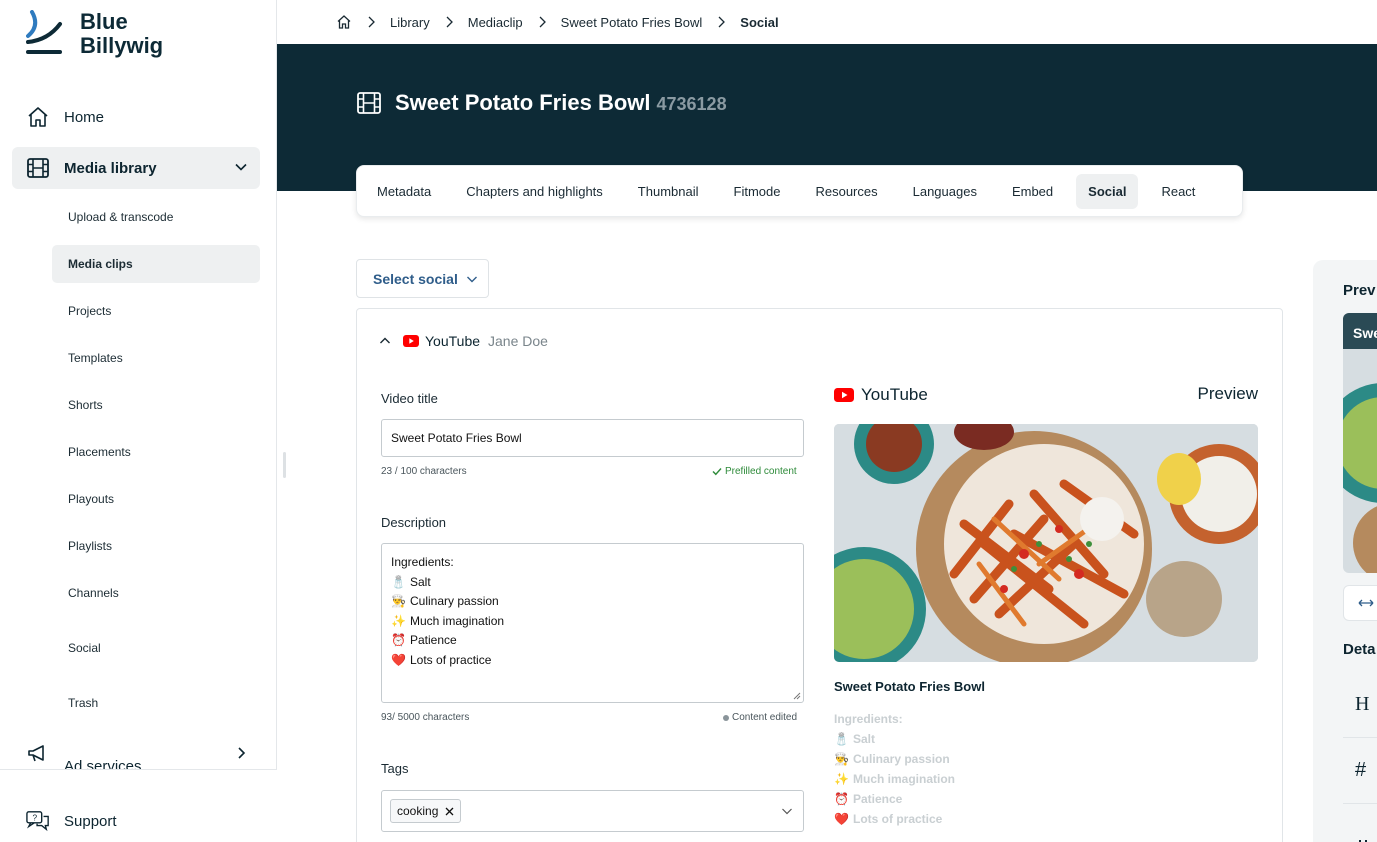 The width and height of the screenshot is (1377, 842). I want to click on breadcrumb-home-icon, so click(344, 22).